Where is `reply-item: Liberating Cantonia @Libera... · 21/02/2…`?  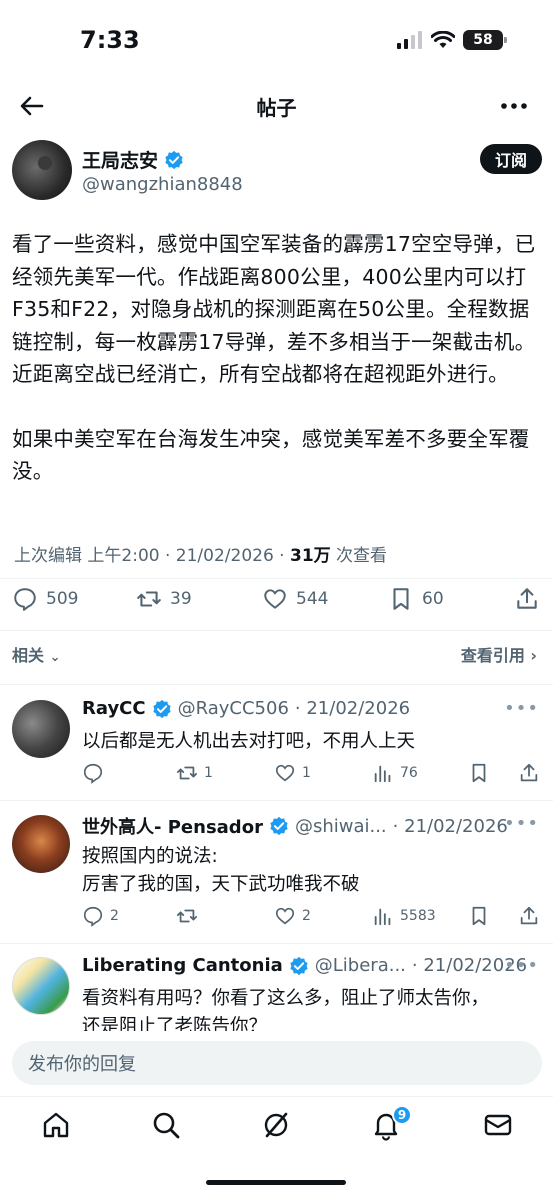 reply-item: Liberating Cantonia @Libera... · 21/02/2… is located at coordinates (276, 993).